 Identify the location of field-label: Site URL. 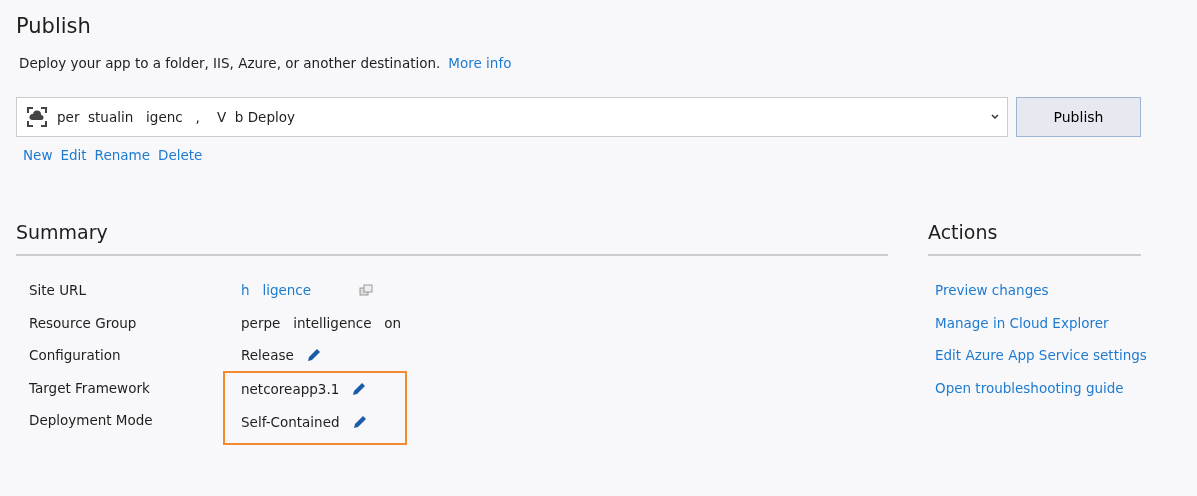
(58, 291).